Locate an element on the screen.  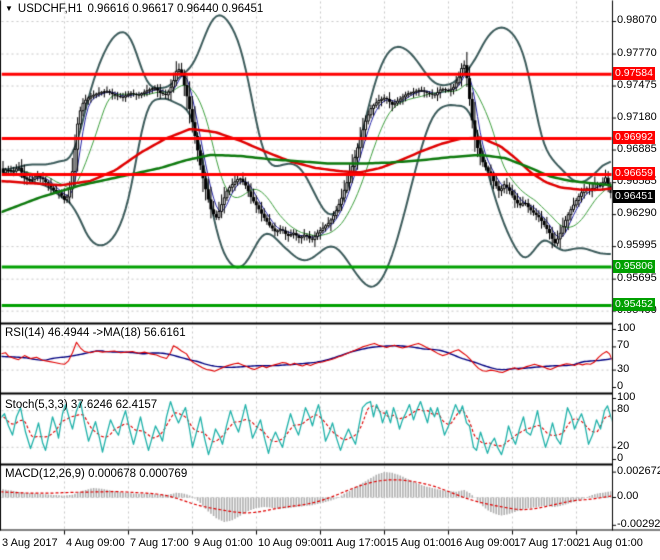
macd-indicator-label: MACD(12,26,9) 0.000678 0.000769 is located at coordinates (96, 474).